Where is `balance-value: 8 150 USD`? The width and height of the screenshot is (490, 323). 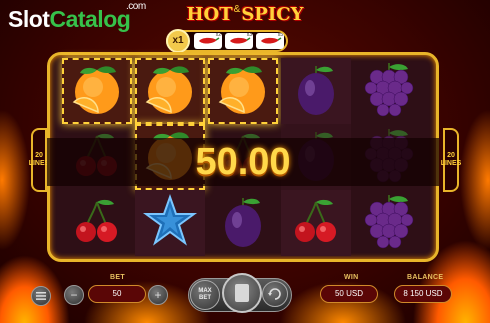
balance-value: 8 150 USD is located at coordinates (423, 294).